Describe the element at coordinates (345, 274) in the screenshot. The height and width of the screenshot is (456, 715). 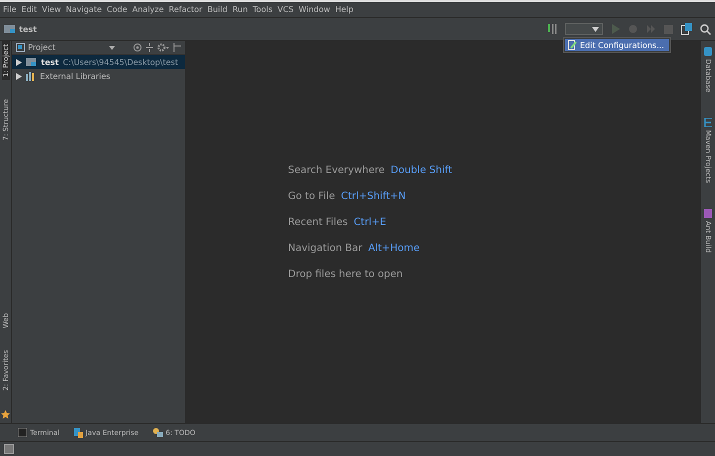
I see `hint-label: Drop files here to open` at that location.